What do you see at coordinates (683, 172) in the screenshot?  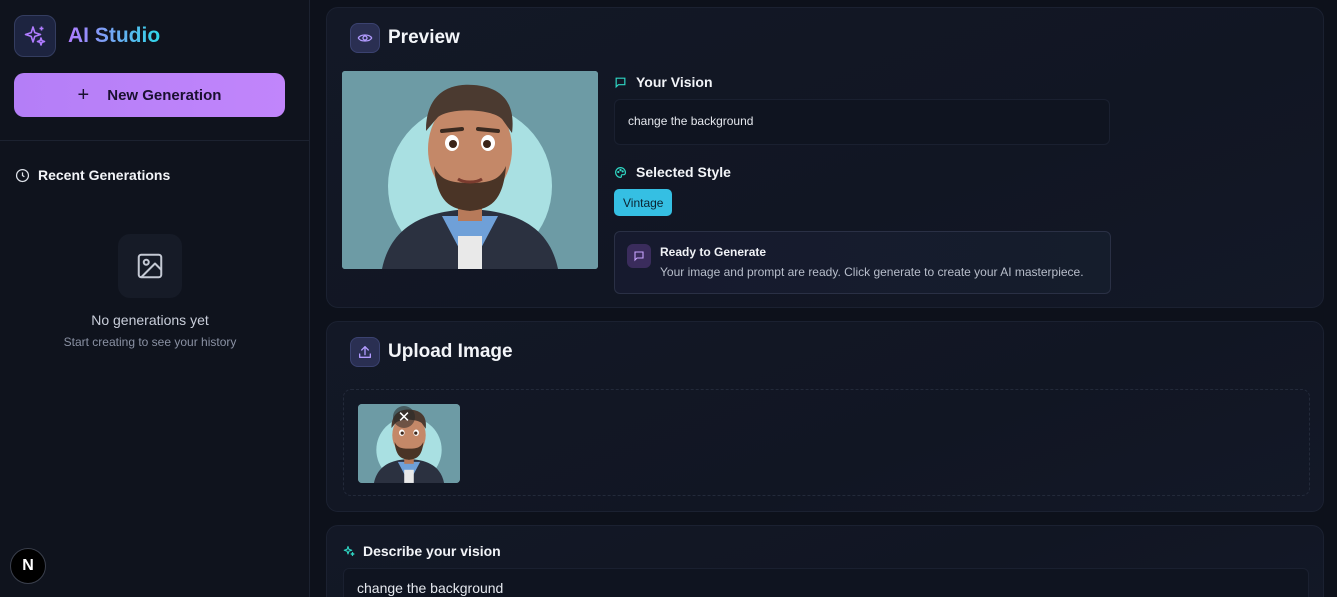 I see `selected-style-label: Selected Style` at bounding box center [683, 172].